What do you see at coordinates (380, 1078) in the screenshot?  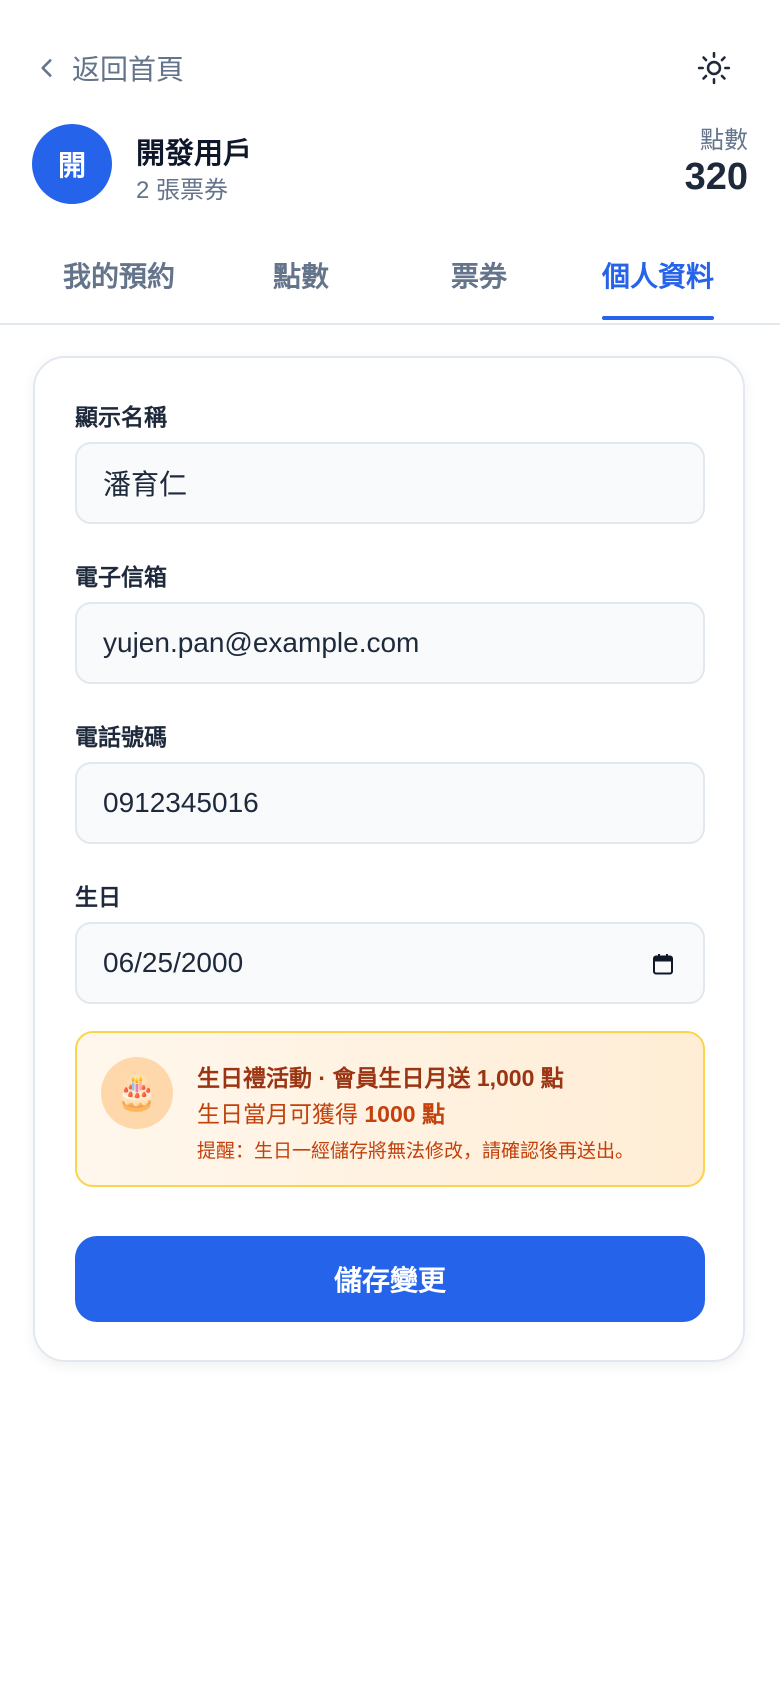 I see `promo-title: 生日禮活動 · 會員生日月送 1,000 點` at bounding box center [380, 1078].